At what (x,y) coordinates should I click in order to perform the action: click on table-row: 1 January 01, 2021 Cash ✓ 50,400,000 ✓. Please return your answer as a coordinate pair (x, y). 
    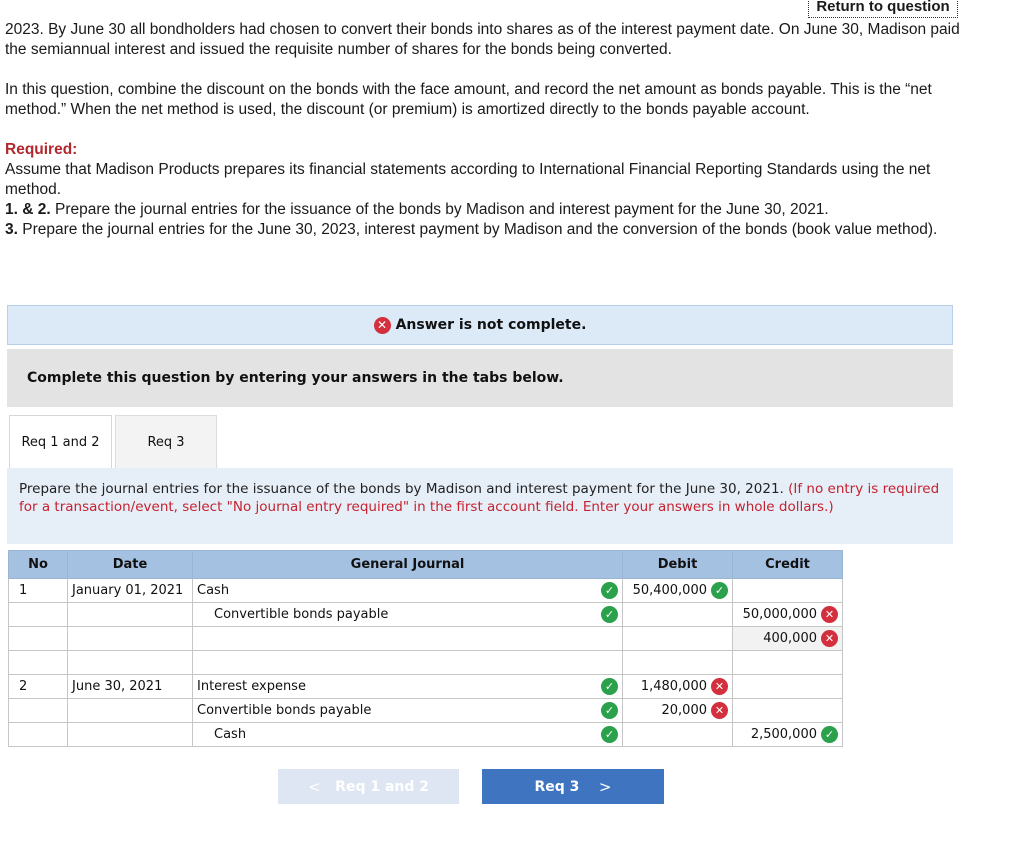
    Looking at the image, I should click on (425, 590).